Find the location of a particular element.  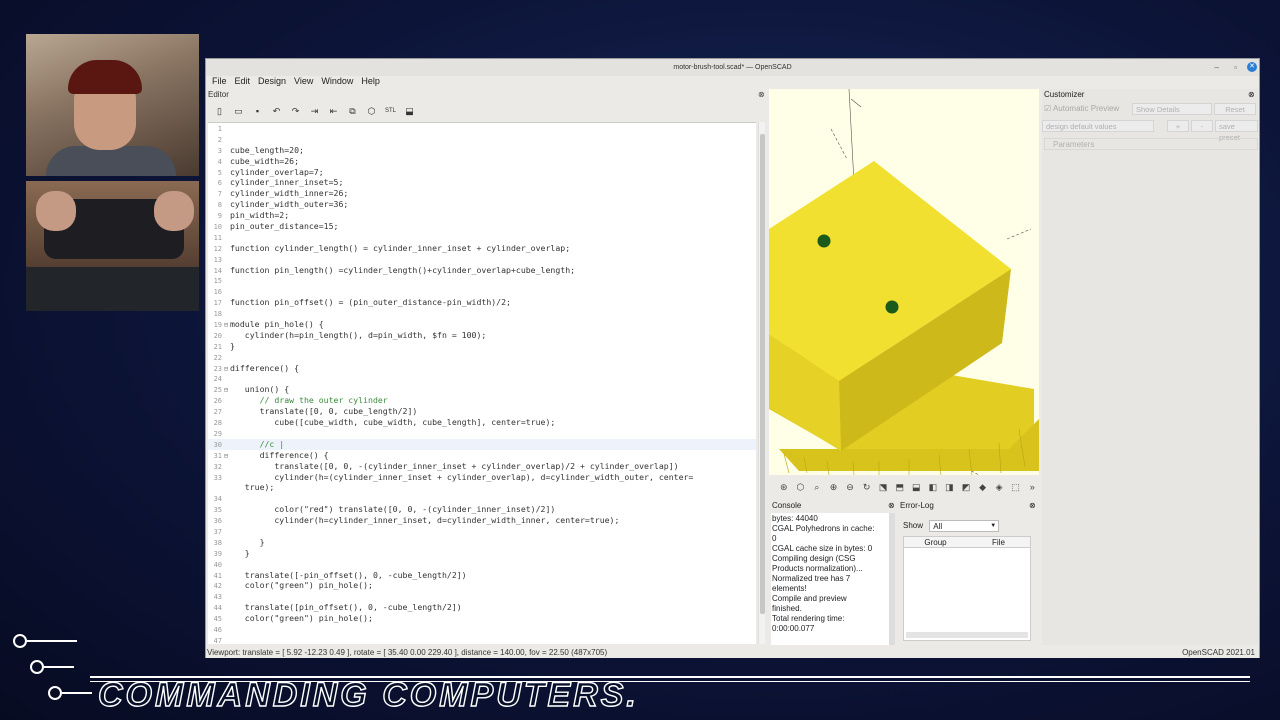

code-line: 40 is located at coordinates (482, 564).